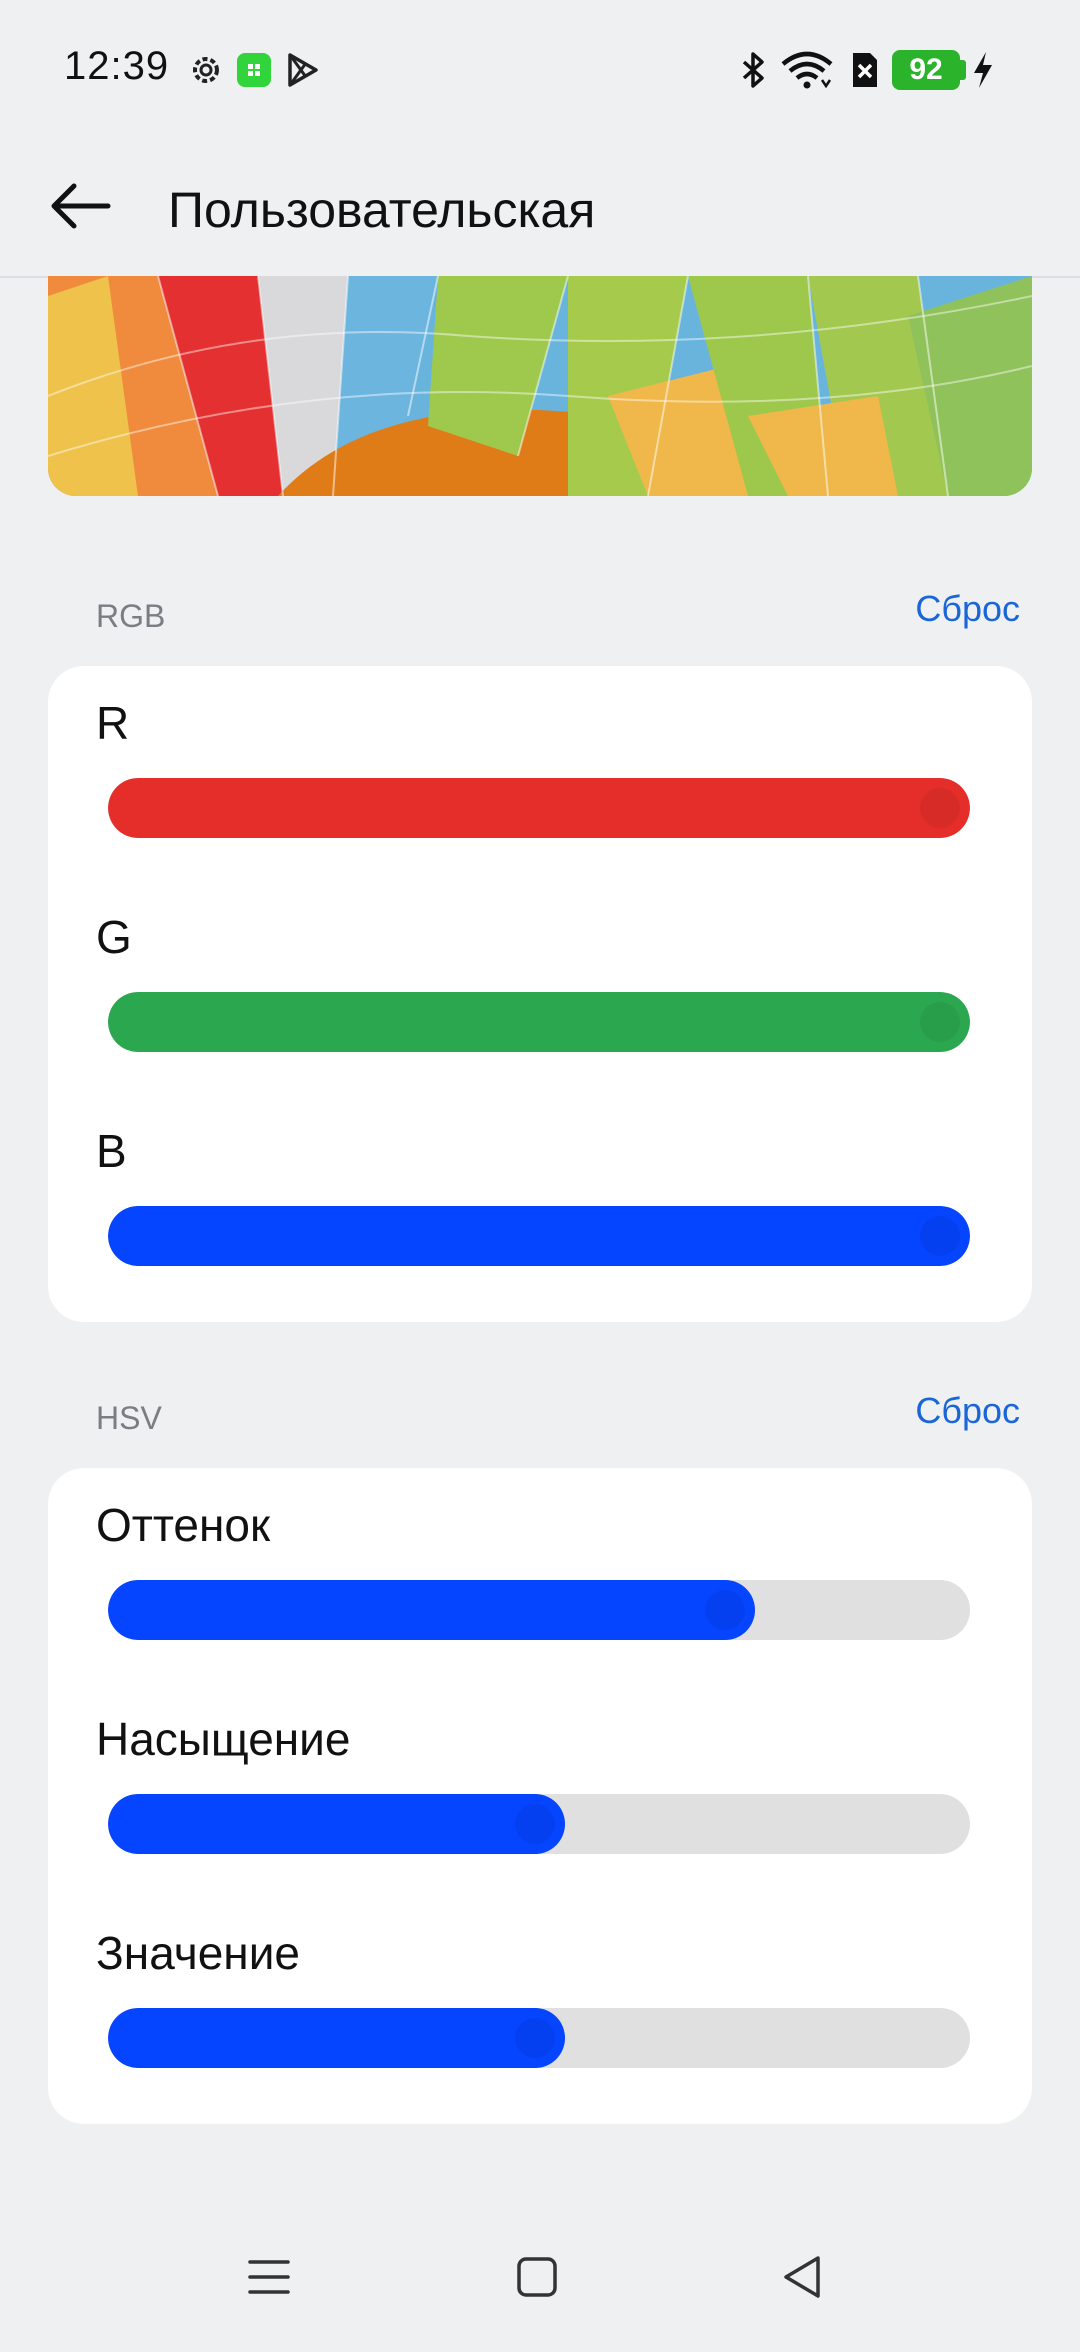  Describe the element at coordinates (269, 2277) in the screenshot. I see `menu-icon` at that location.